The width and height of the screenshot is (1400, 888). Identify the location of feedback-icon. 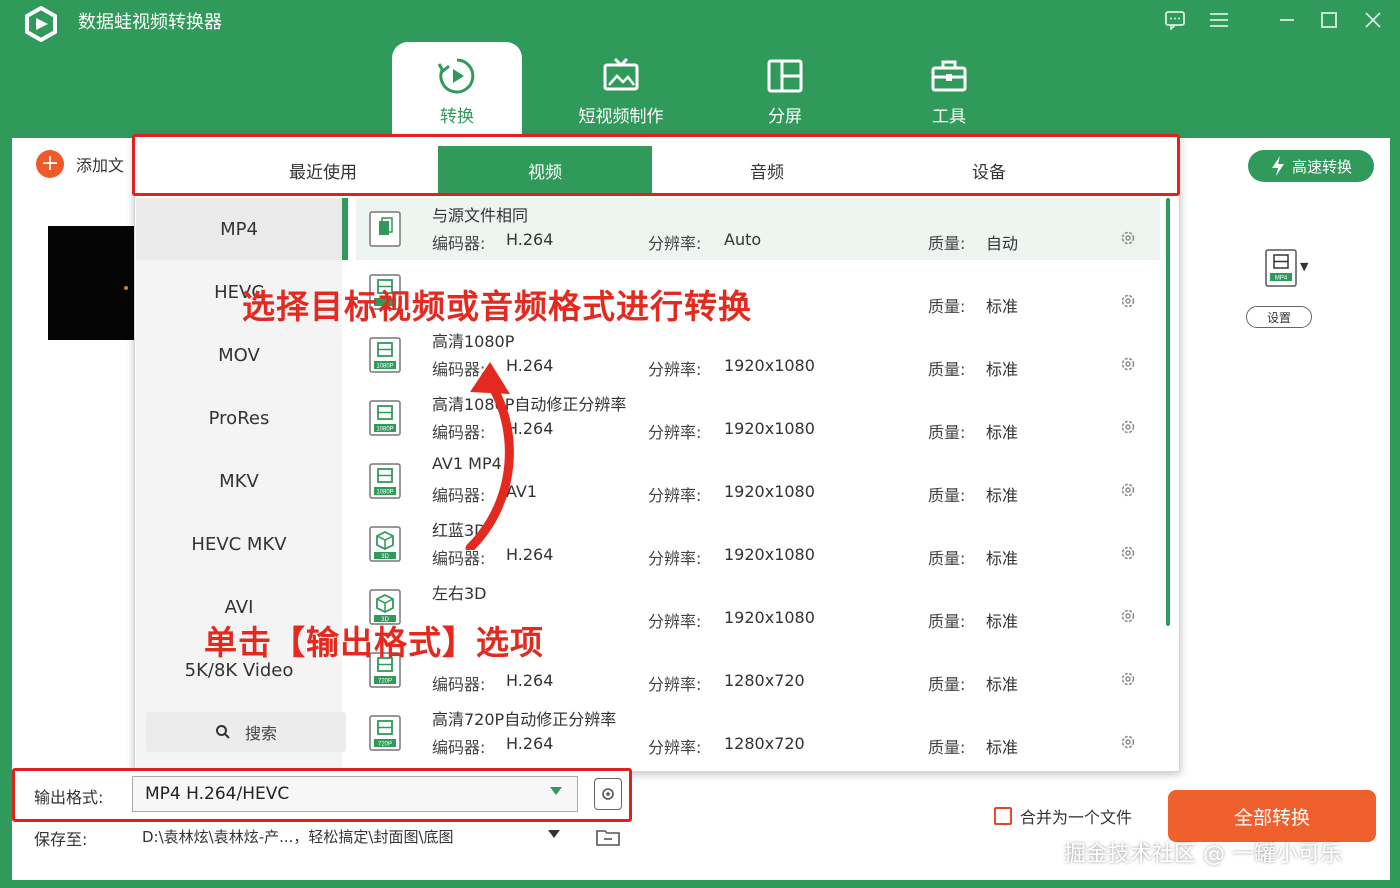
(1175, 20).